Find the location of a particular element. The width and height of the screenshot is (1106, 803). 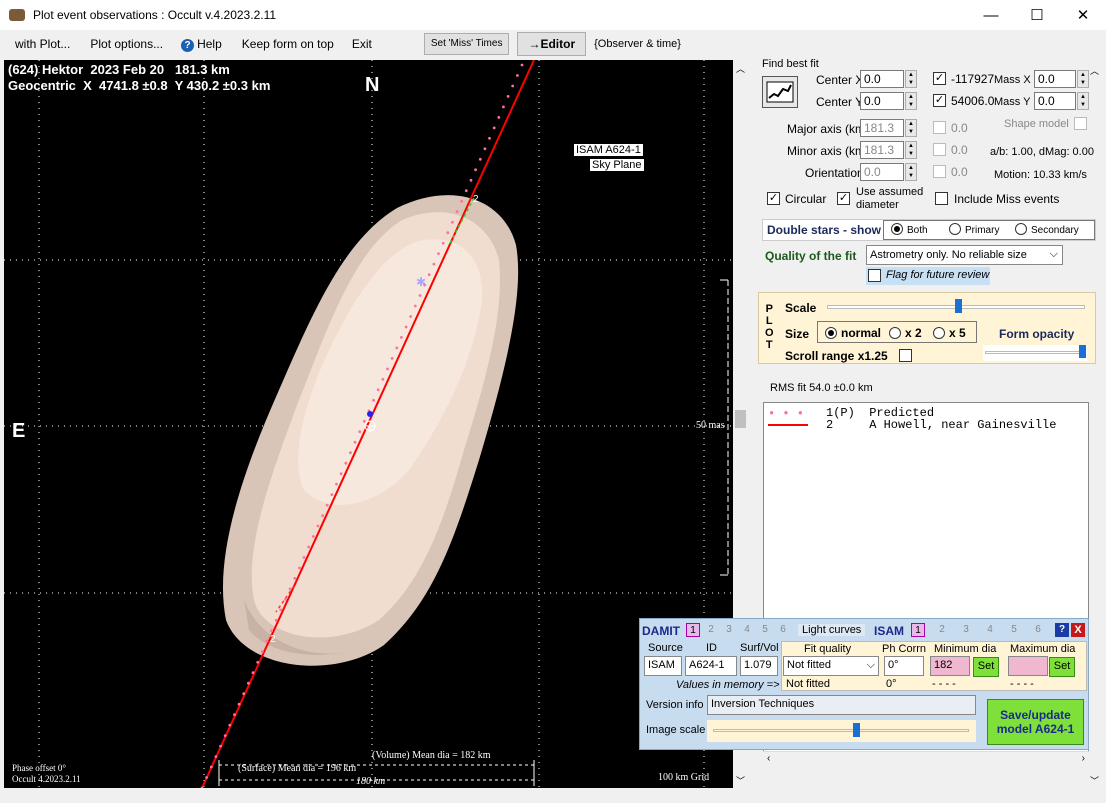

minor-axis-input: 181.3 is located at coordinates (882, 150).